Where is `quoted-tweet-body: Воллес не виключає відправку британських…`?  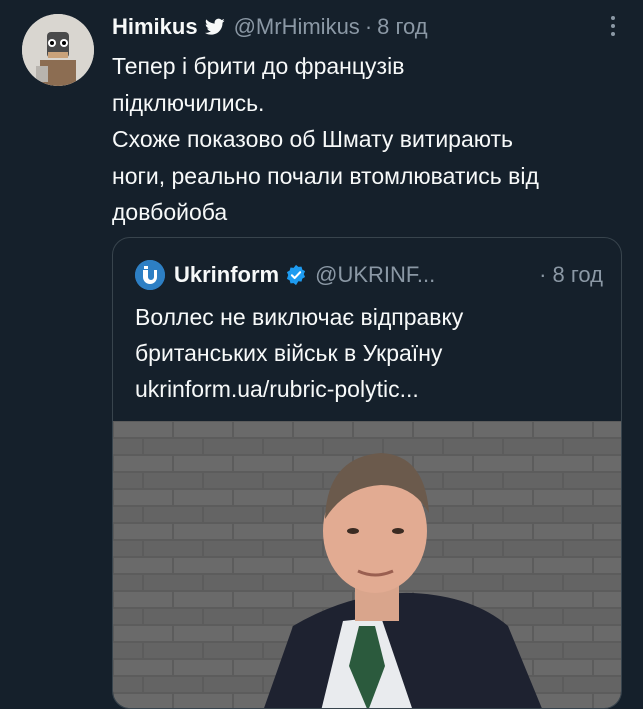
quoted-tweet-body: Воллес не виключає відправку британських… is located at coordinates (370, 353).